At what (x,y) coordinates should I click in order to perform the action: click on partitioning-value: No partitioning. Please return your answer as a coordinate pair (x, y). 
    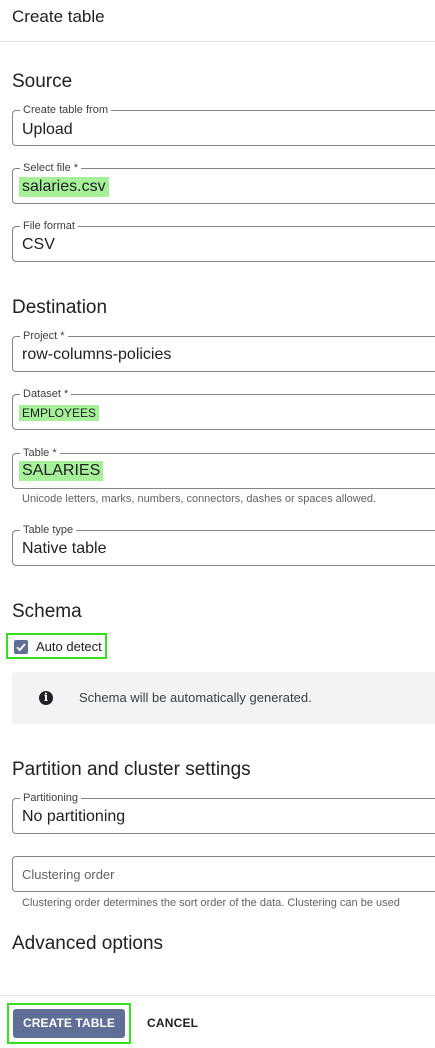
    Looking at the image, I should click on (74, 816).